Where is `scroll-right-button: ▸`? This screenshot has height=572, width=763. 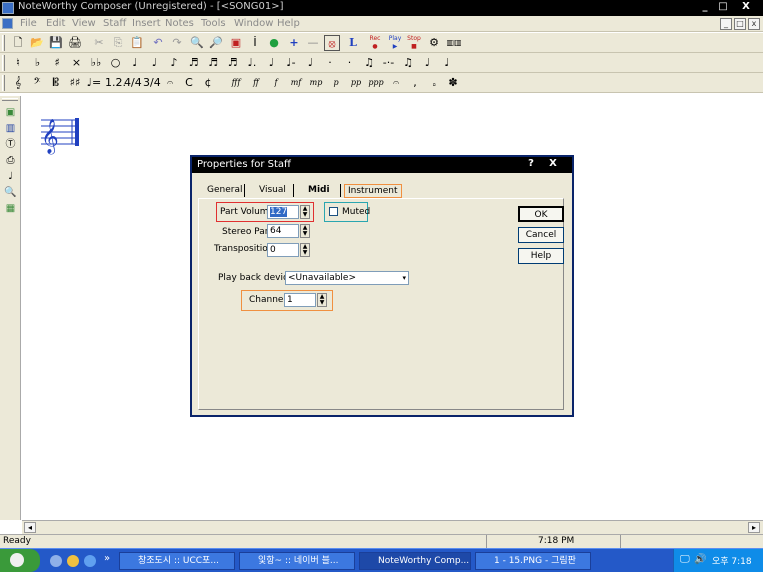
scroll-right-button: ▸ is located at coordinates (754, 527).